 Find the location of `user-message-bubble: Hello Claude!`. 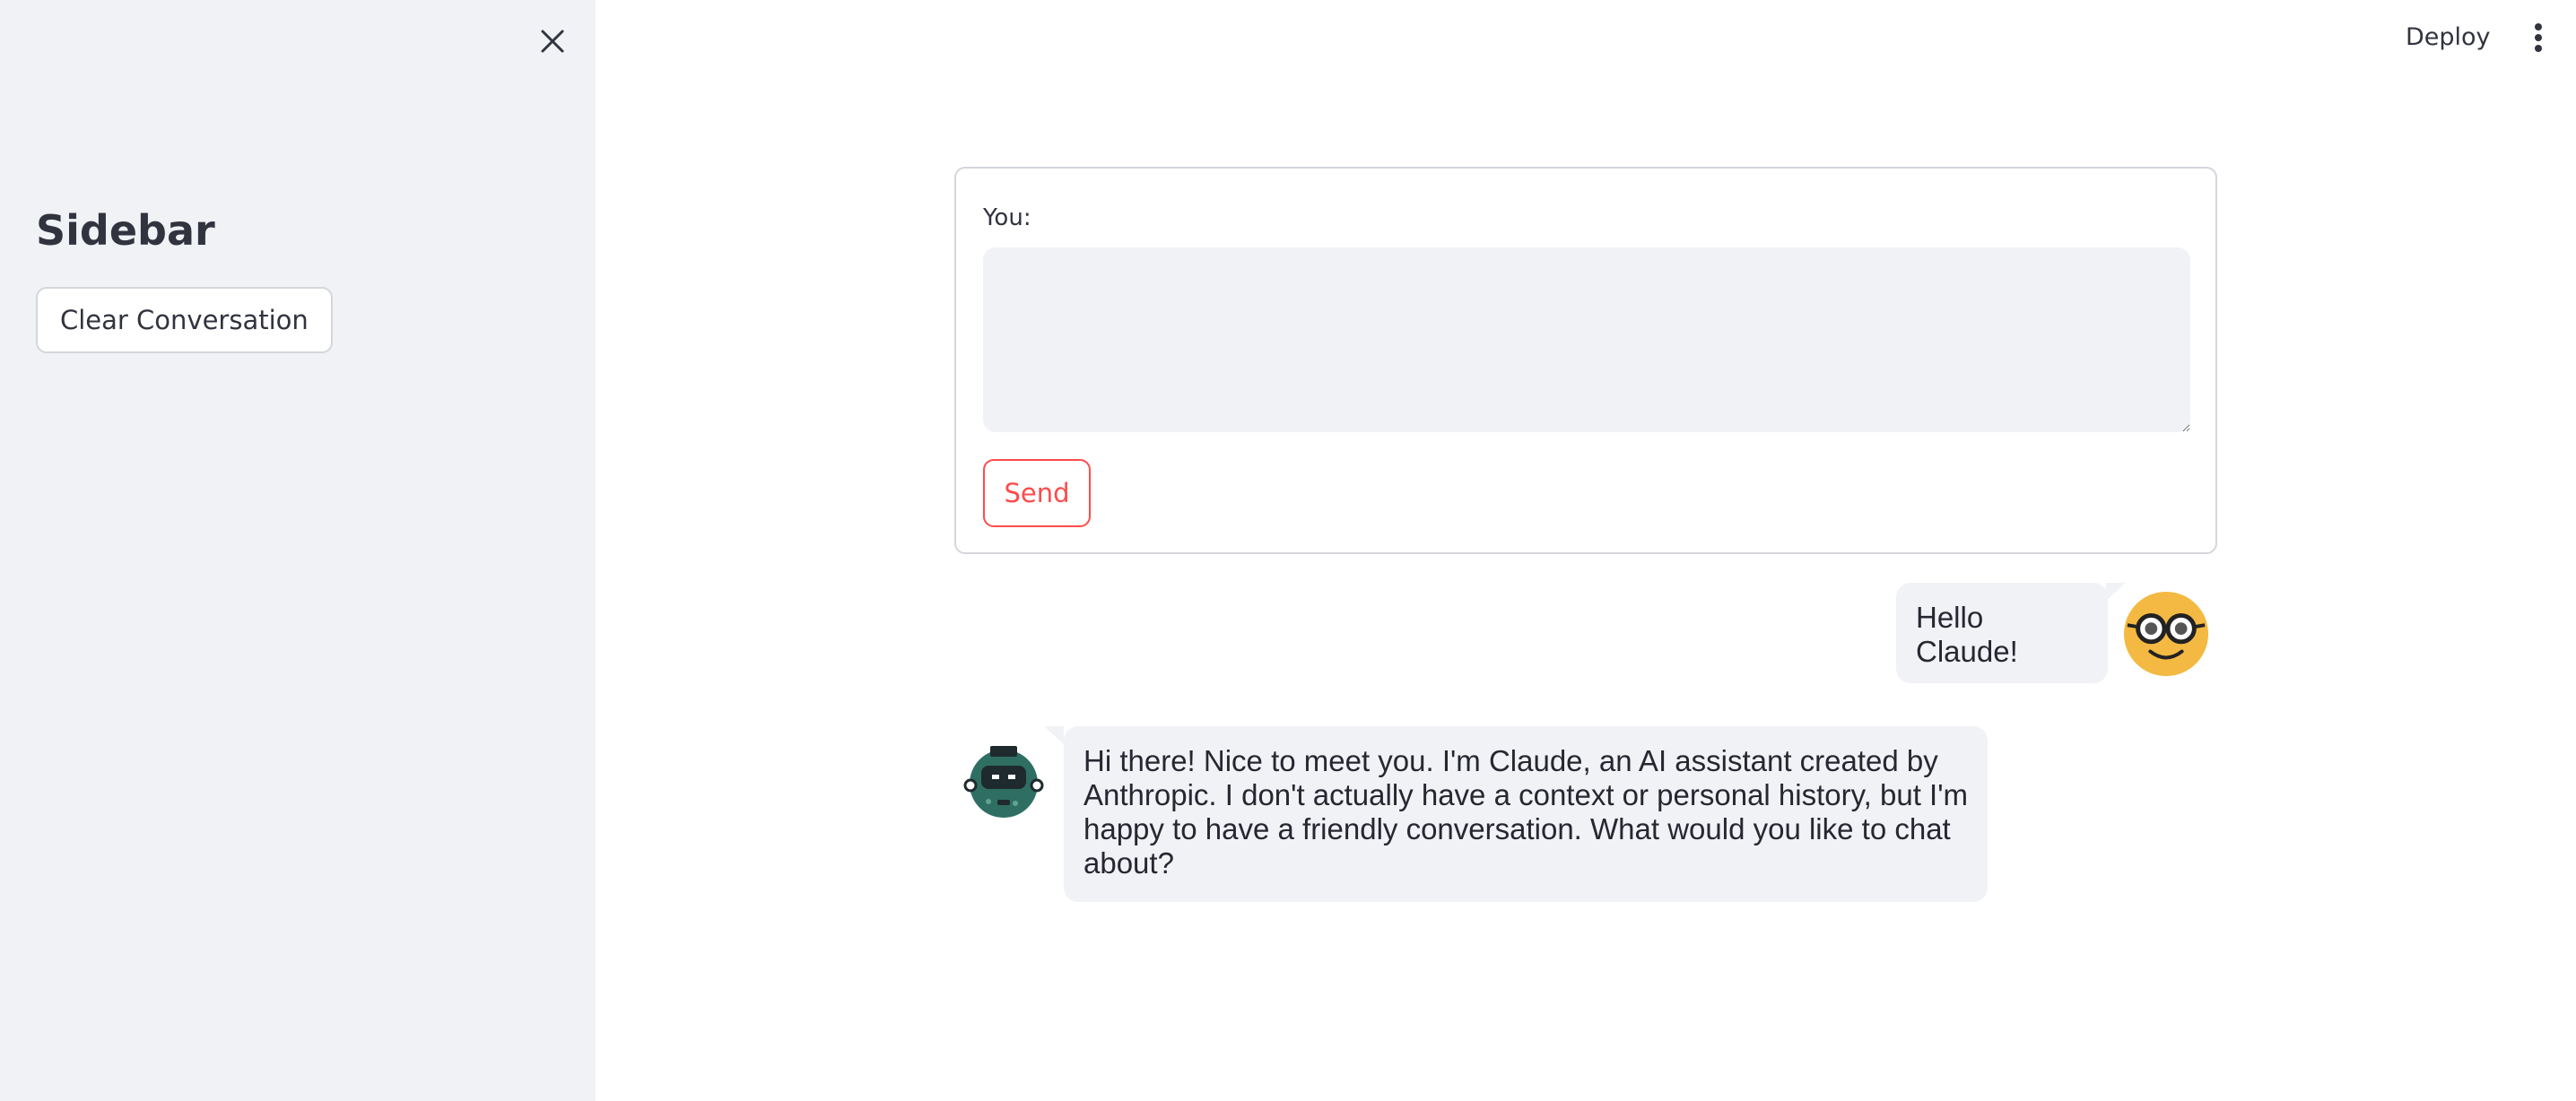

user-message-bubble: Hello Claude! is located at coordinates (2002, 633).